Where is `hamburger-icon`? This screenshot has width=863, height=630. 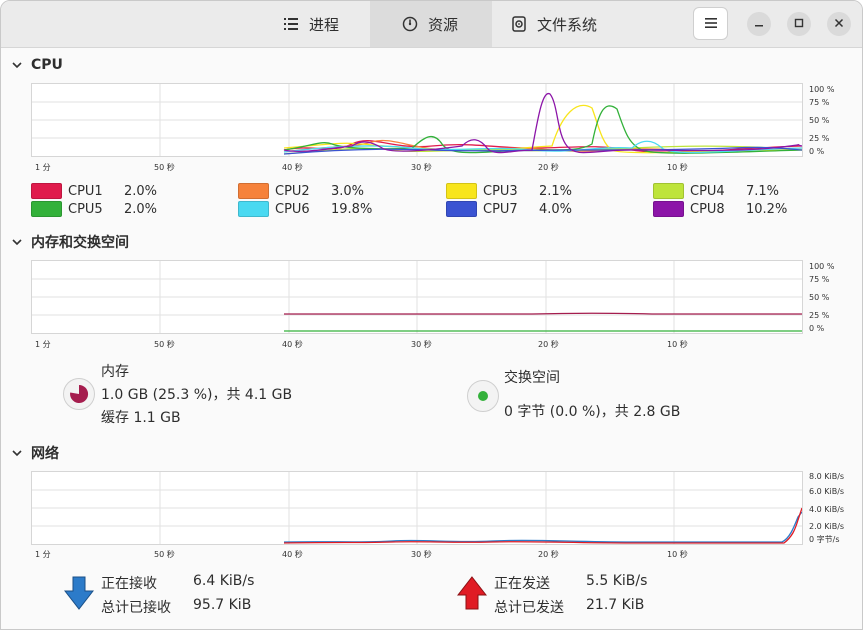
hamburger-icon is located at coordinates (710, 24).